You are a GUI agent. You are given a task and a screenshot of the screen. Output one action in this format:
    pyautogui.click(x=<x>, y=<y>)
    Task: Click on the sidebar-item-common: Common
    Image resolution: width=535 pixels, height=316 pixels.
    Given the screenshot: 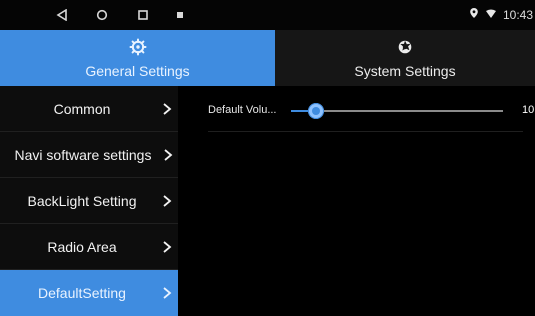 What is the action you would take?
    pyautogui.click(x=89, y=109)
    